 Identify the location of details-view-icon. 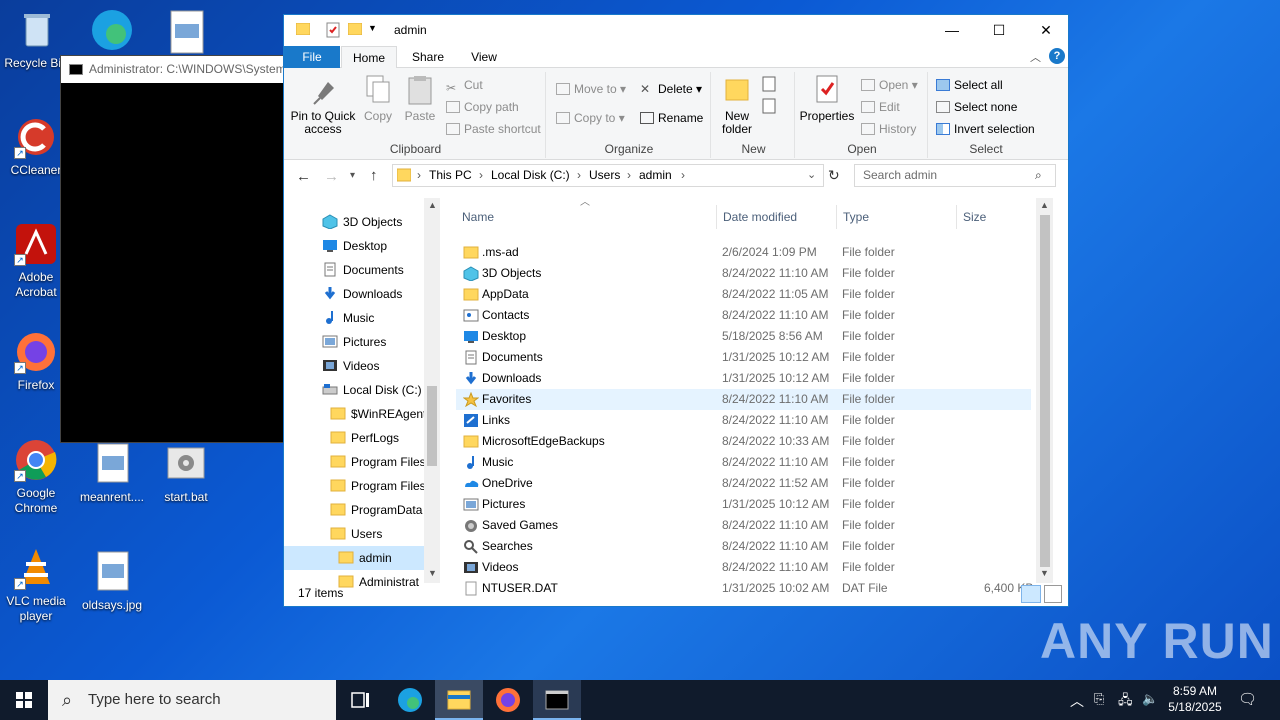
(1031, 594).